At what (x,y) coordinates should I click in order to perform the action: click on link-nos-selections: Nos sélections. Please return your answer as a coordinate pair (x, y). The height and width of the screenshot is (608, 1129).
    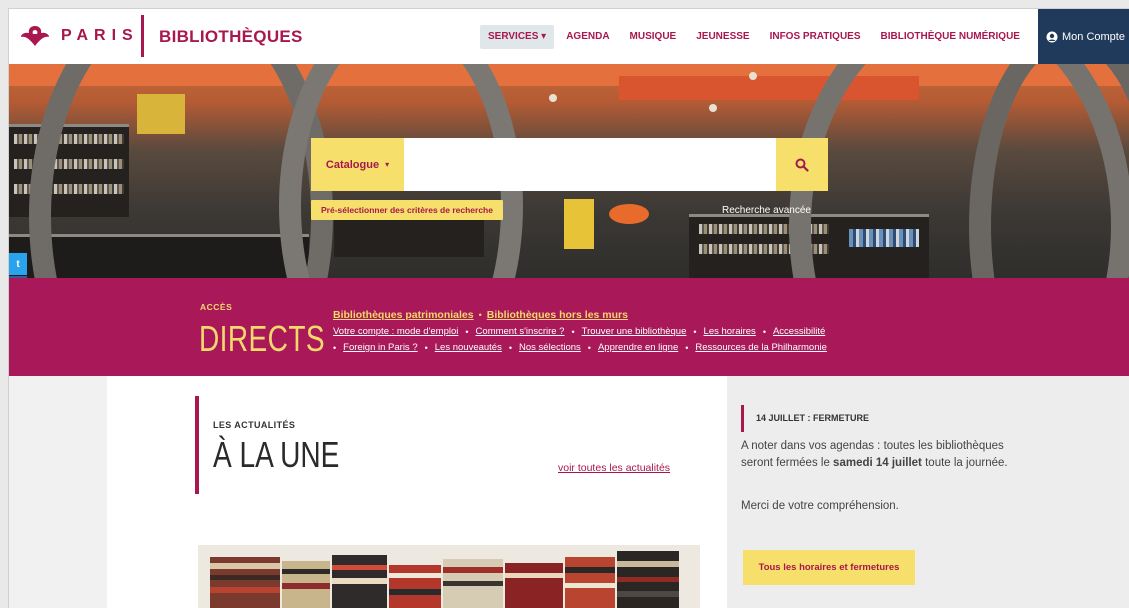
    Looking at the image, I should click on (550, 347).